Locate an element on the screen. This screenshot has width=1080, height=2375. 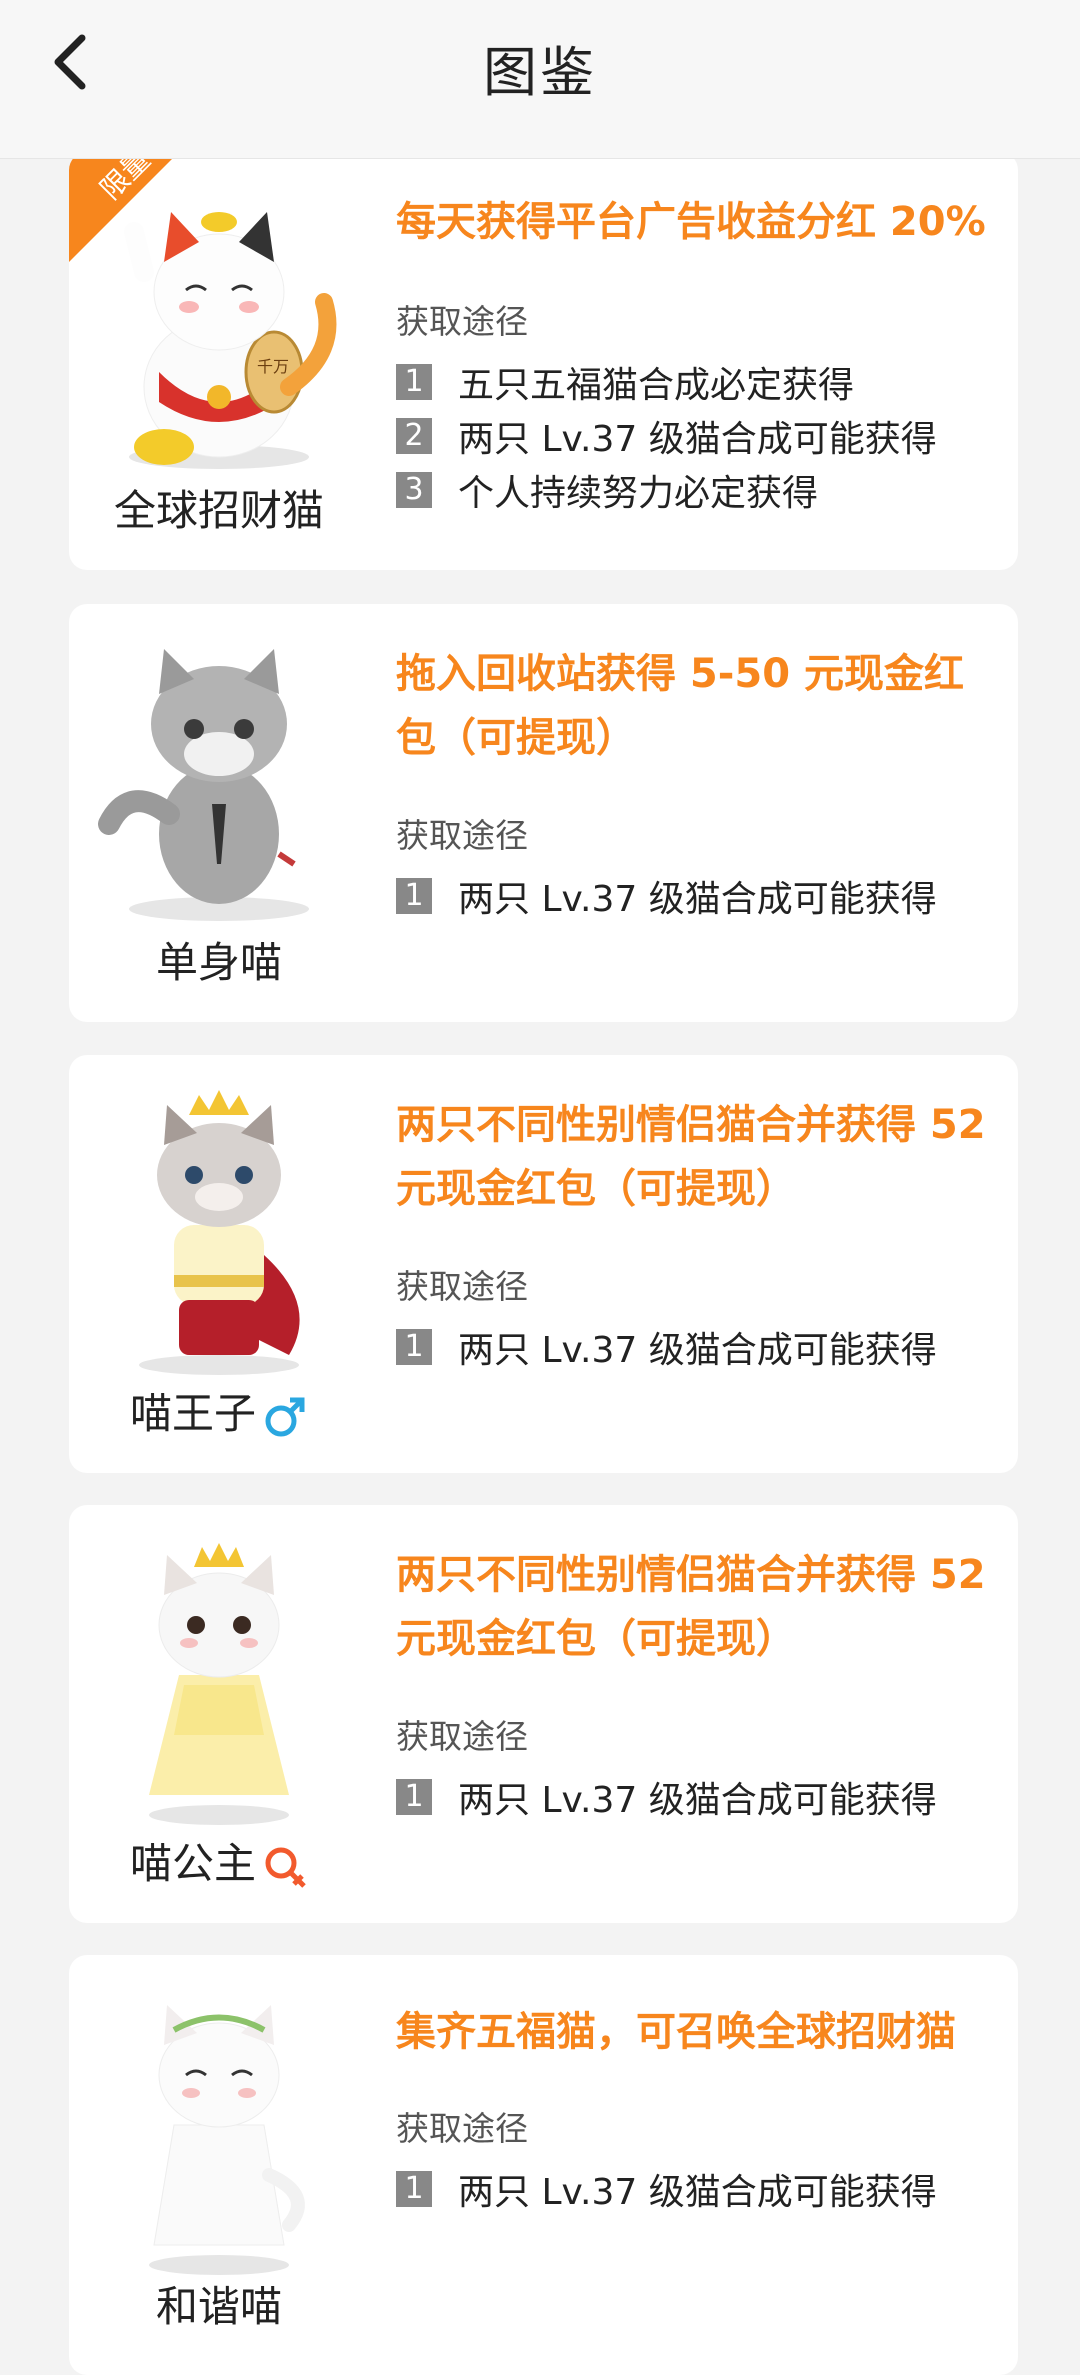
cat-name: 喵公主 is located at coordinates (219, 1860).